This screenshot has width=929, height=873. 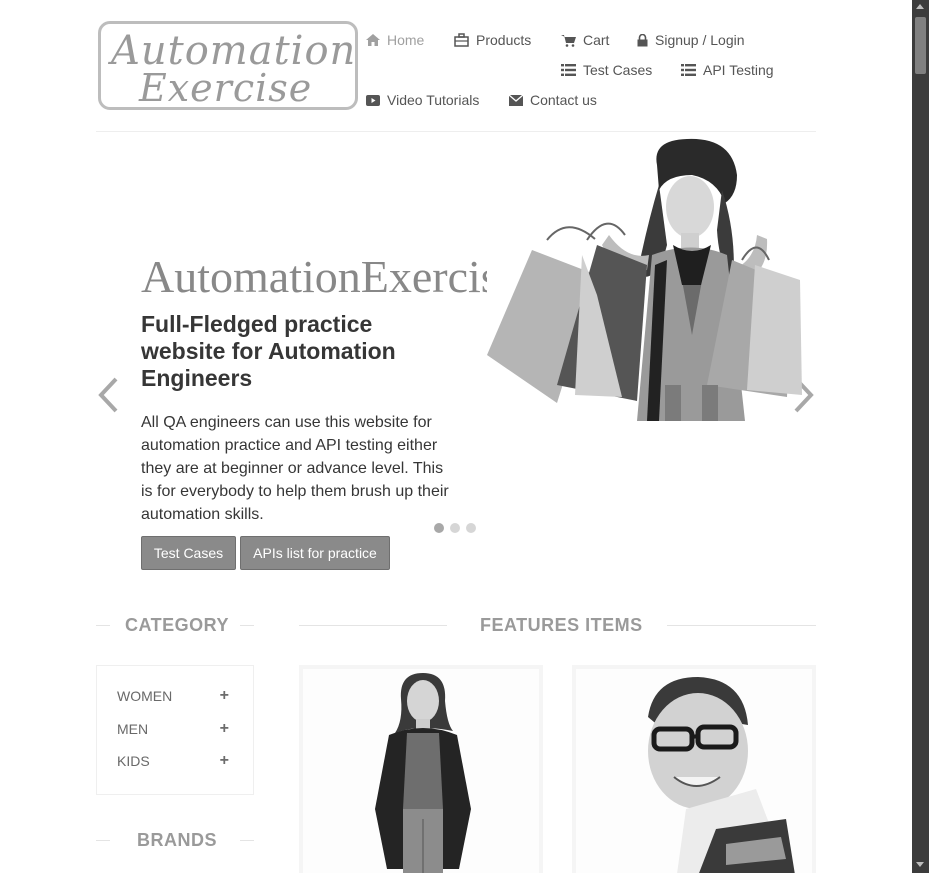 What do you see at coordinates (516, 100) in the screenshot?
I see `envelope-icon` at bounding box center [516, 100].